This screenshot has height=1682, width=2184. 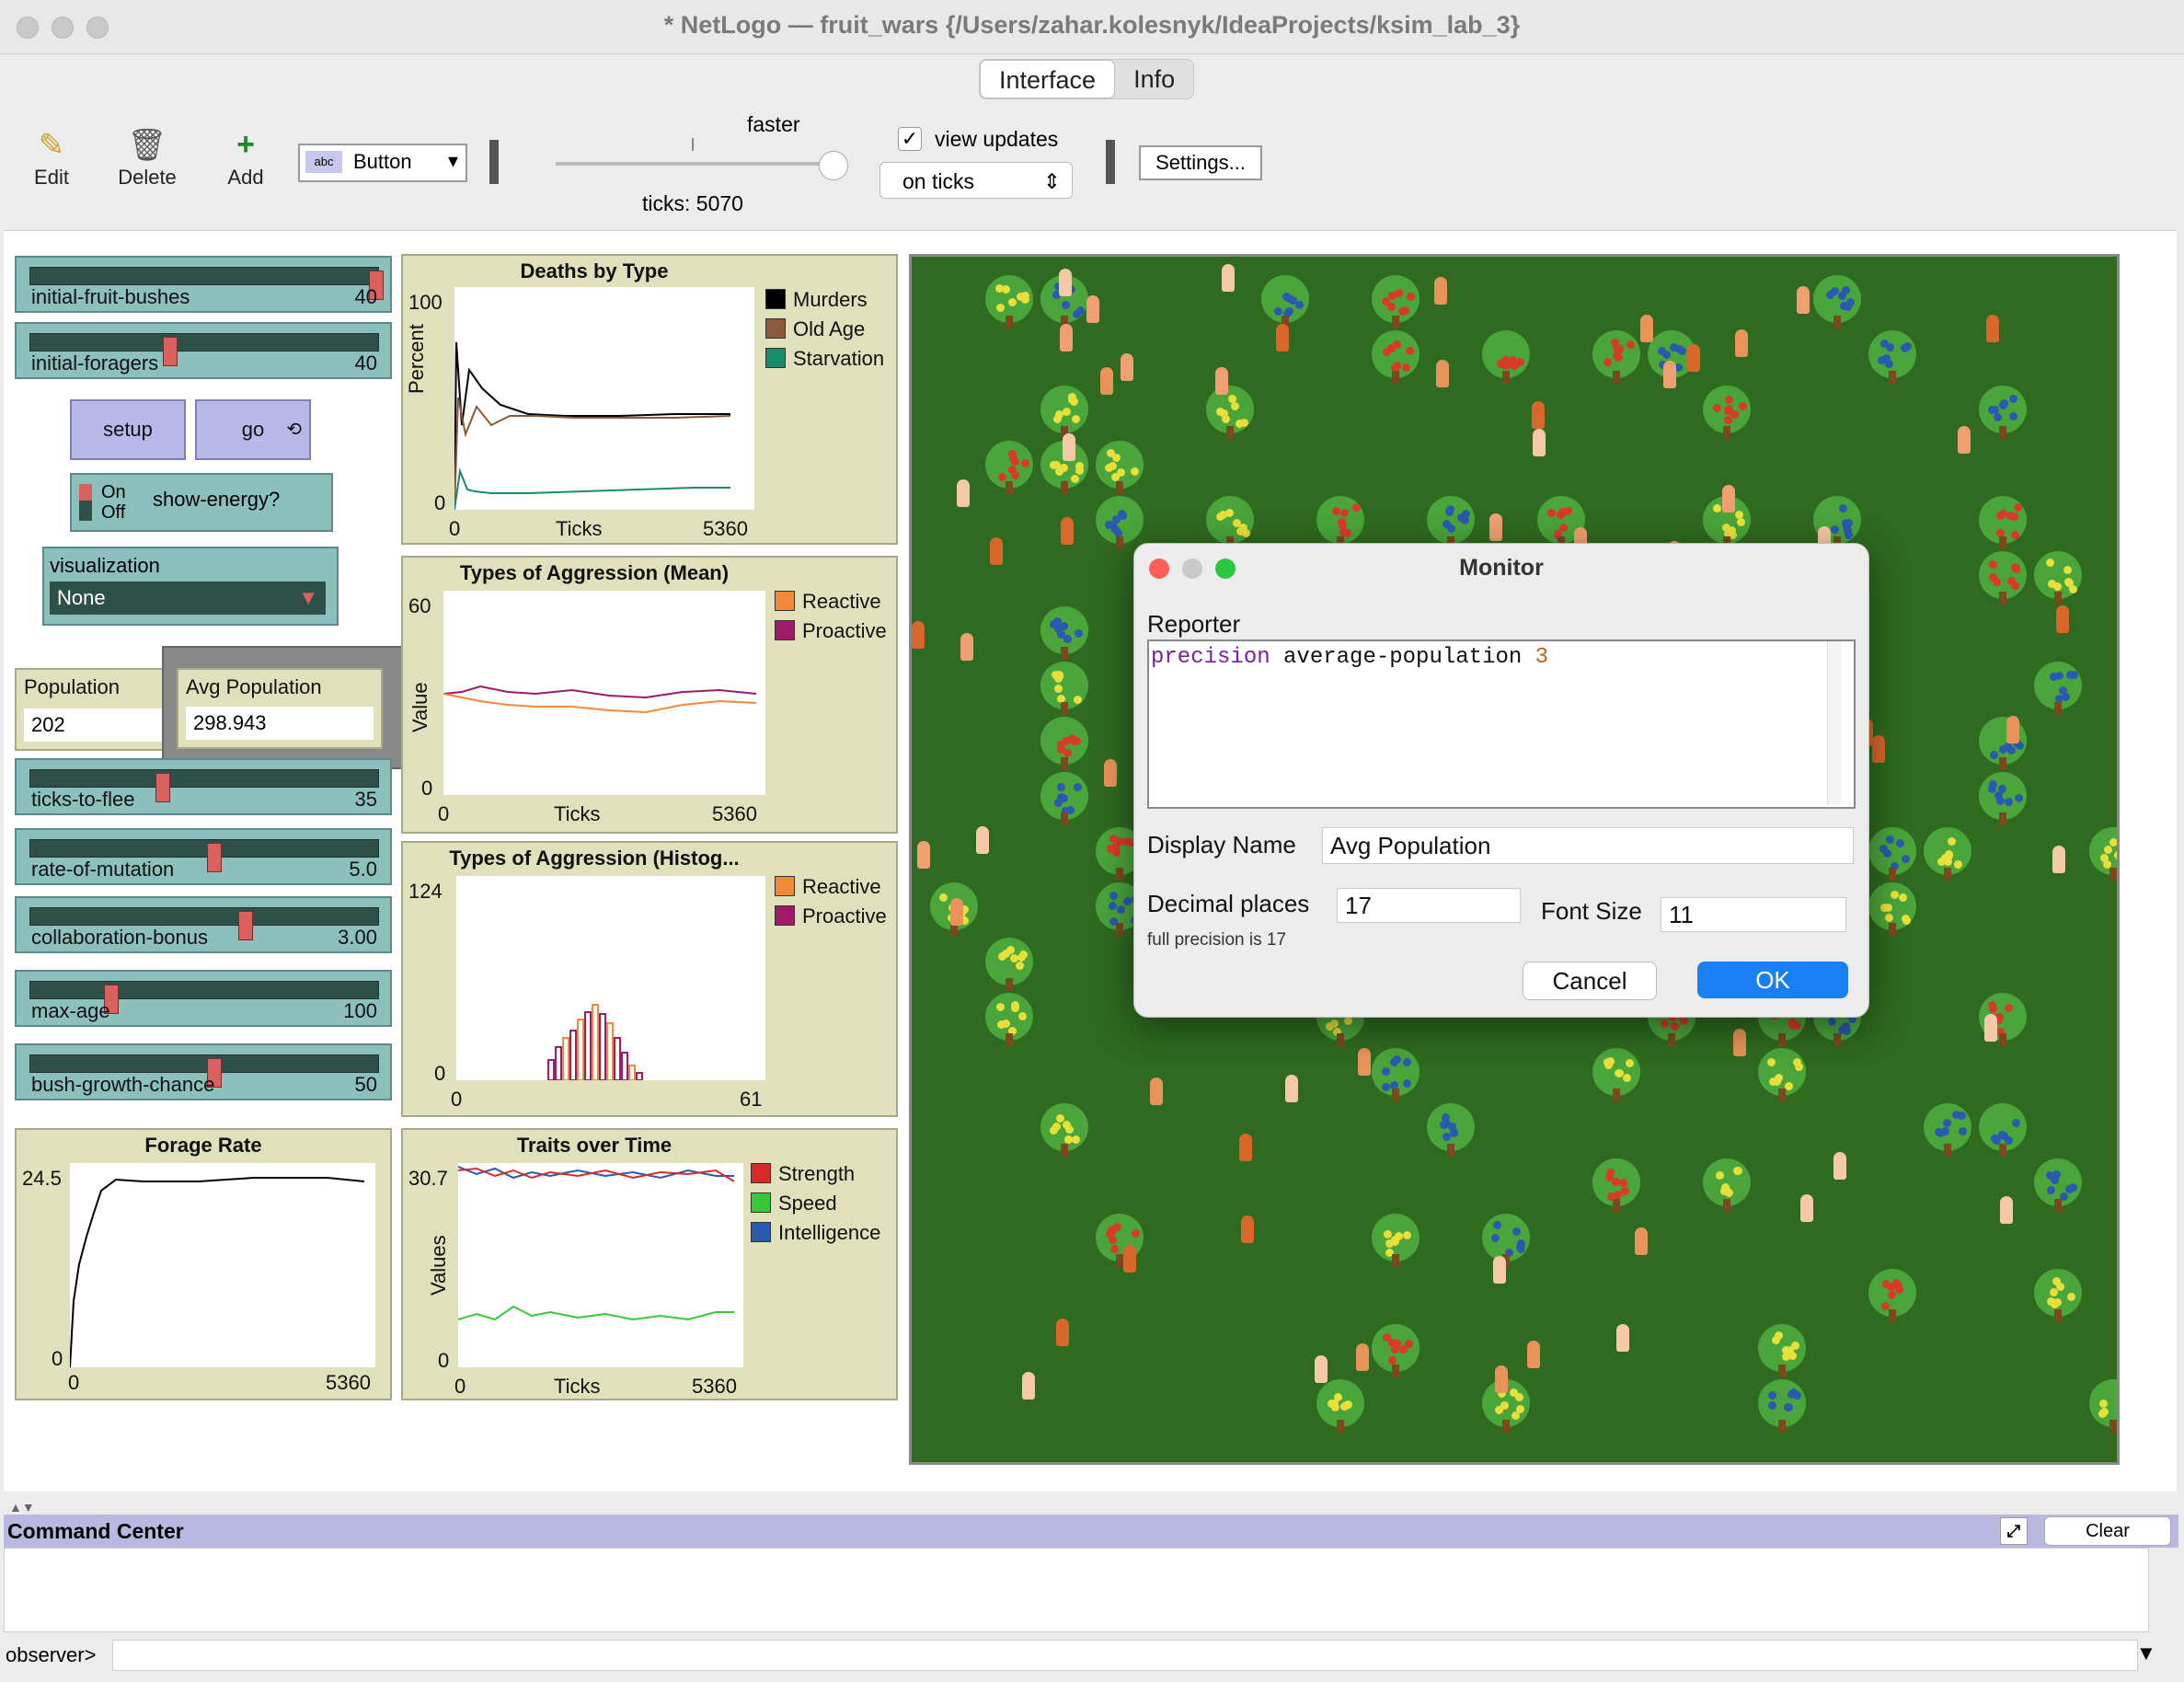 What do you see at coordinates (997, 139) in the screenshot?
I see `view-updates-label: view updates` at bounding box center [997, 139].